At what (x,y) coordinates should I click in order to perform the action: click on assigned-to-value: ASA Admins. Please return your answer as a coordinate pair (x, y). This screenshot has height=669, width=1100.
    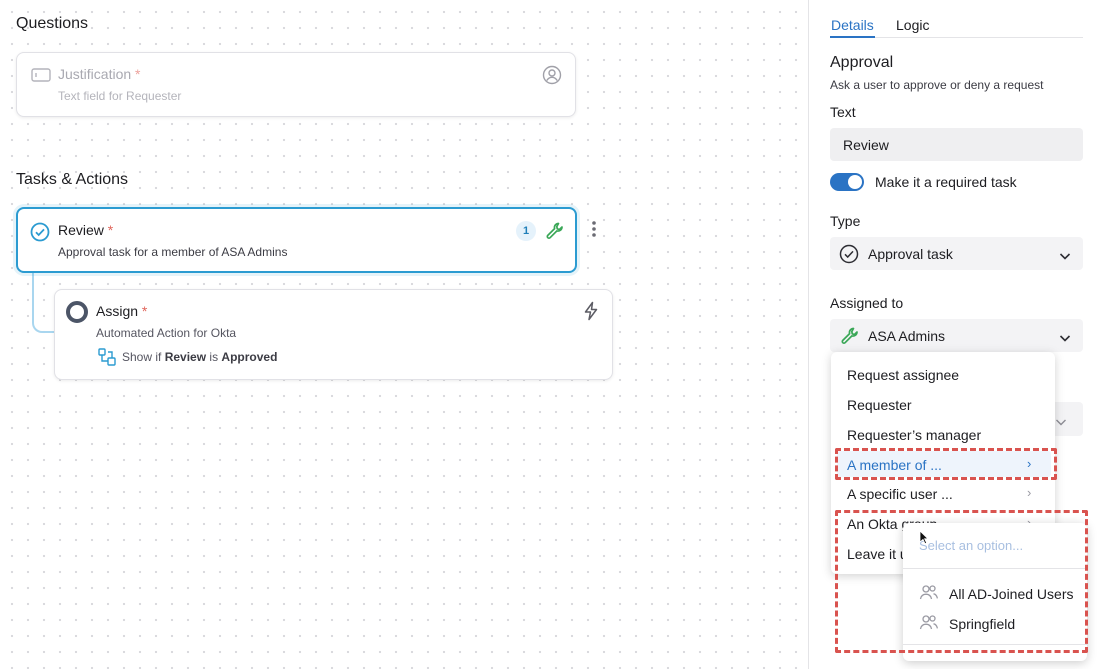
    Looking at the image, I should click on (907, 335).